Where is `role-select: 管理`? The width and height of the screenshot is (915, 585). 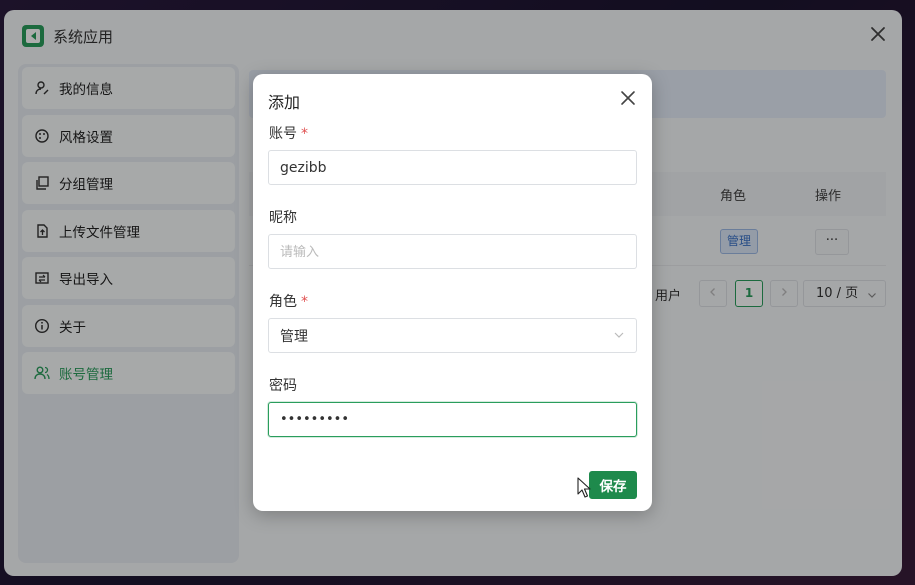 role-select: 管理 is located at coordinates (452, 335).